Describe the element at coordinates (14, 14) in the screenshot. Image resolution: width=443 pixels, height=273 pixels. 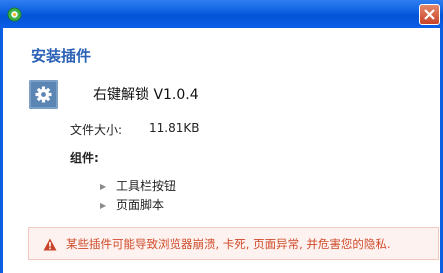
I see `browser-app-icon` at that location.